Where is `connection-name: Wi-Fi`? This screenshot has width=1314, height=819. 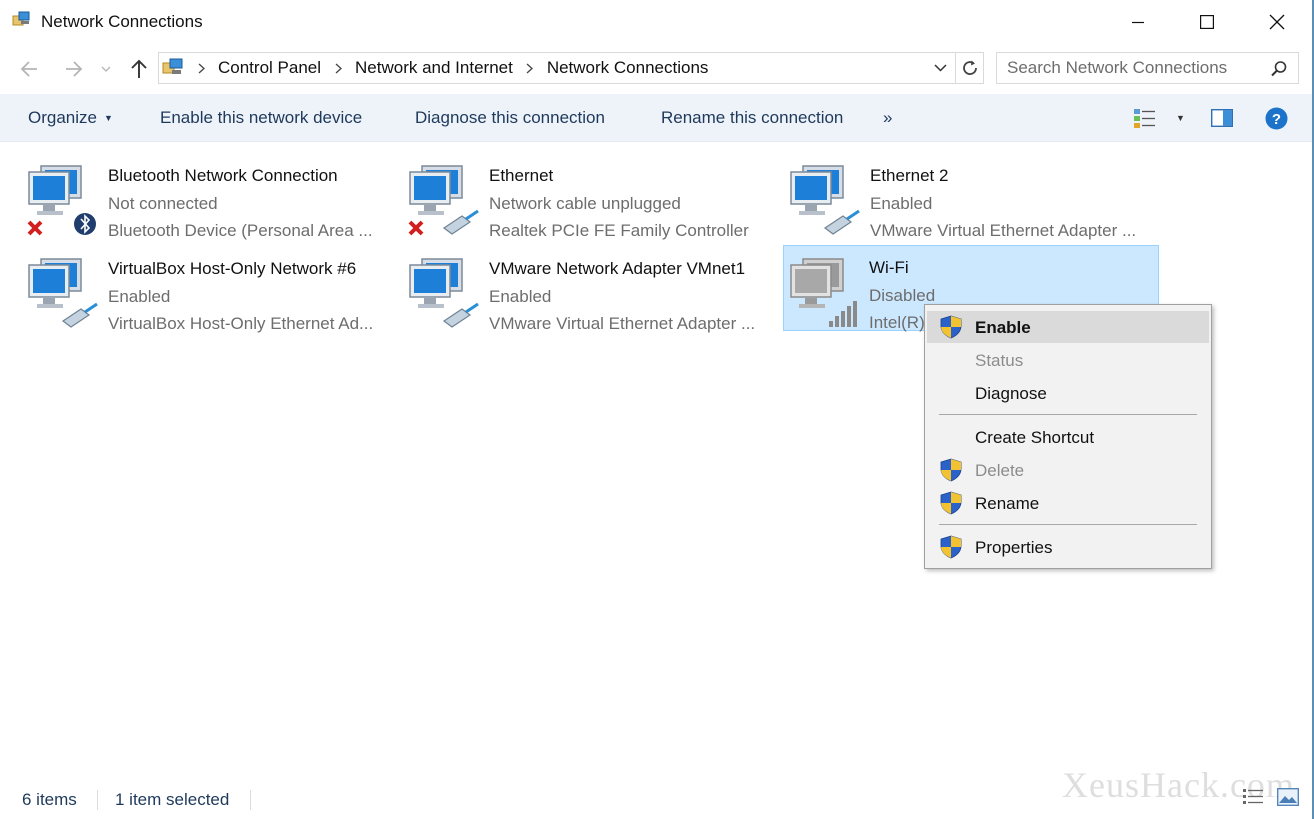
connection-name: Wi-Fi is located at coordinates (889, 267).